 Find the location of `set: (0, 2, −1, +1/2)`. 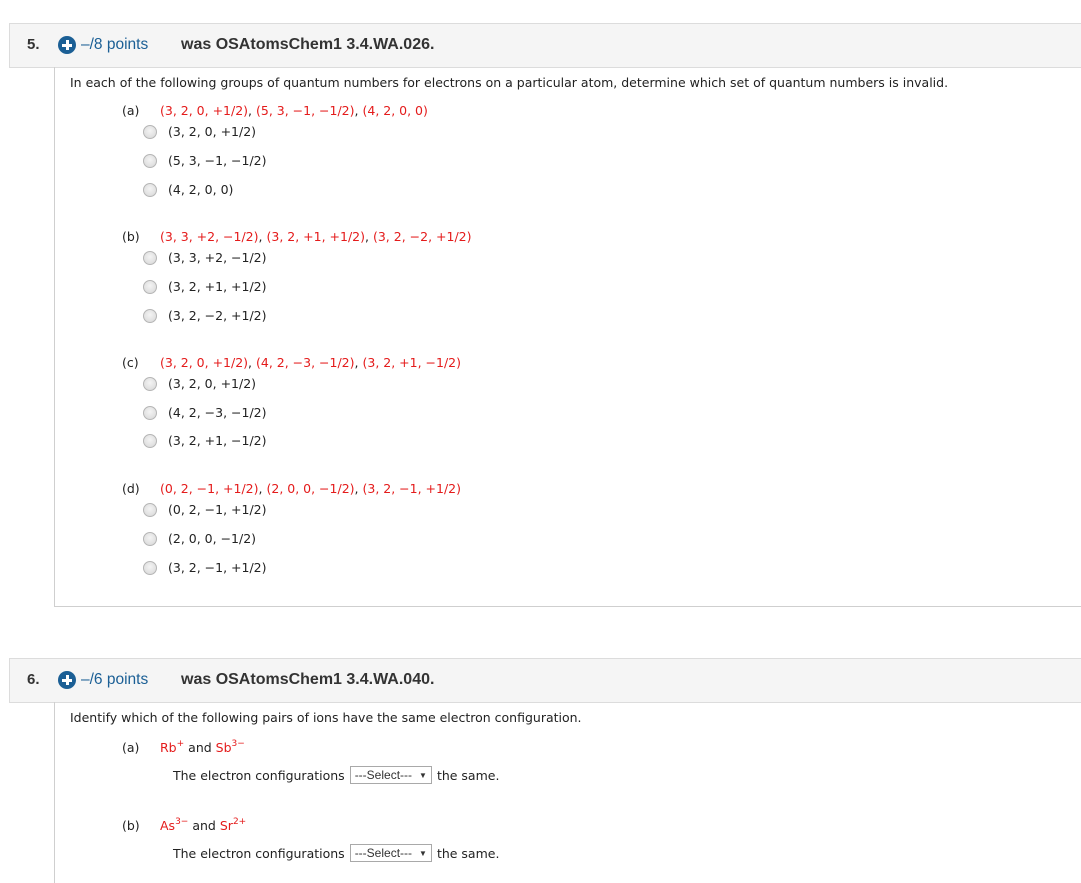

set: (0, 2, −1, +1/2) is located at coordinates (209, 488).